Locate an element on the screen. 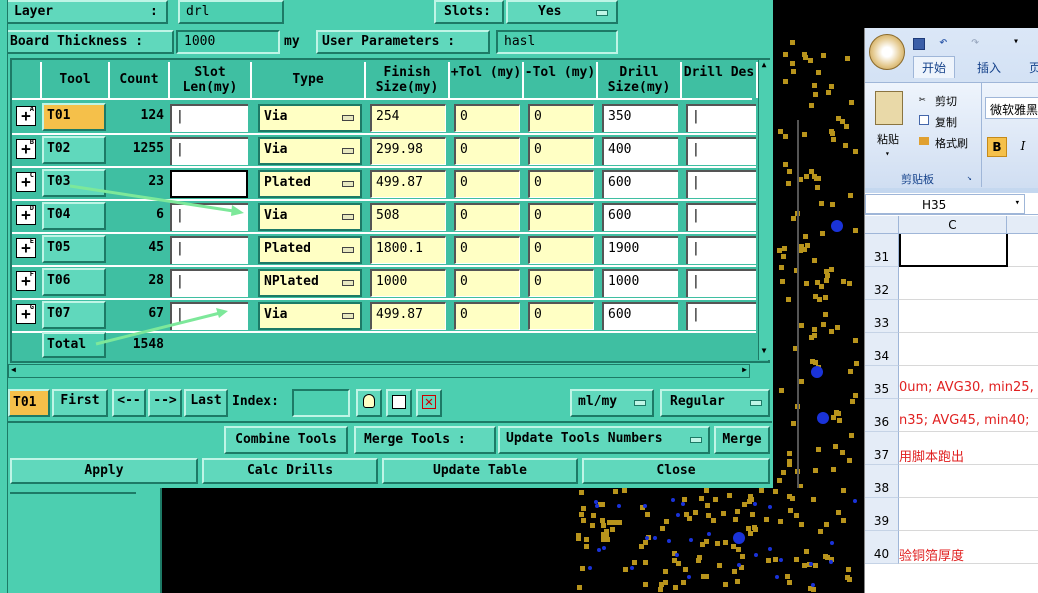 This screenshot has height=593, width=1038. row-header: 33 is located at coordinates (882, 316).